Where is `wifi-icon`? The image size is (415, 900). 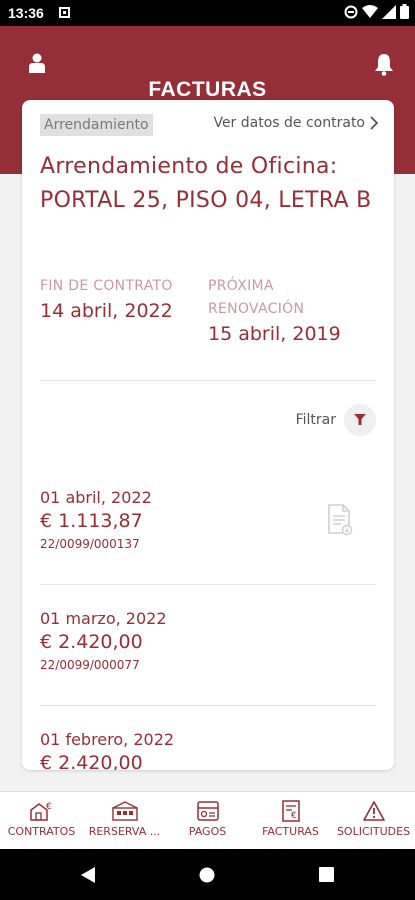
wifi-icon is located at coordinates (370, 11).